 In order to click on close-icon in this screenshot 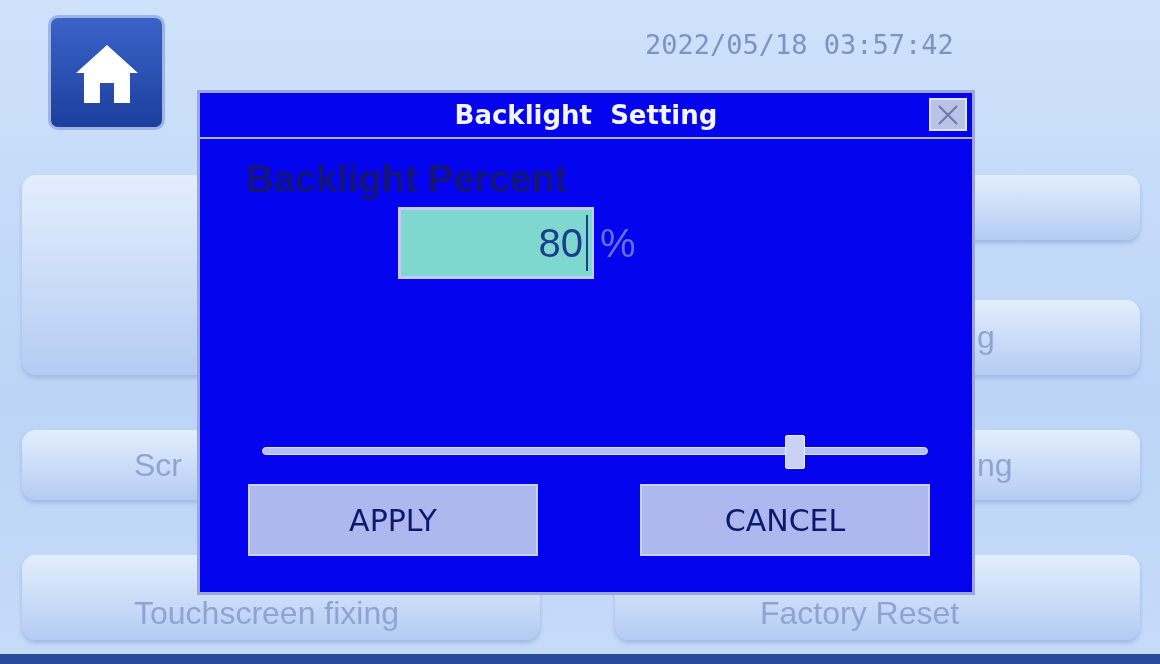, I will do `click(948, 114)`.